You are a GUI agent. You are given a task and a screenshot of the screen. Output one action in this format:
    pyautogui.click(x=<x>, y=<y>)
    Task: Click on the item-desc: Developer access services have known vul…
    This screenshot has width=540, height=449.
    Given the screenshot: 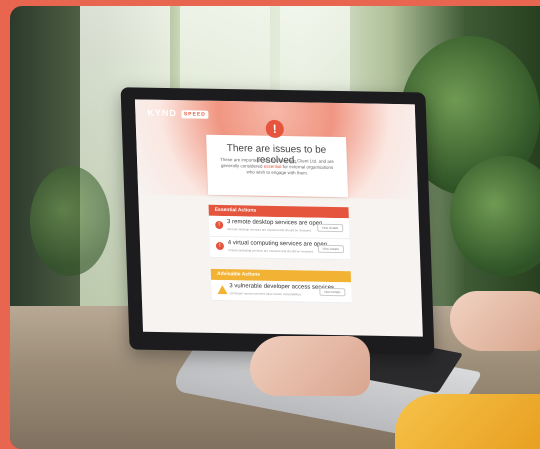 What is the action you would take?
    pyautogui.click(x=265, y=294)
    